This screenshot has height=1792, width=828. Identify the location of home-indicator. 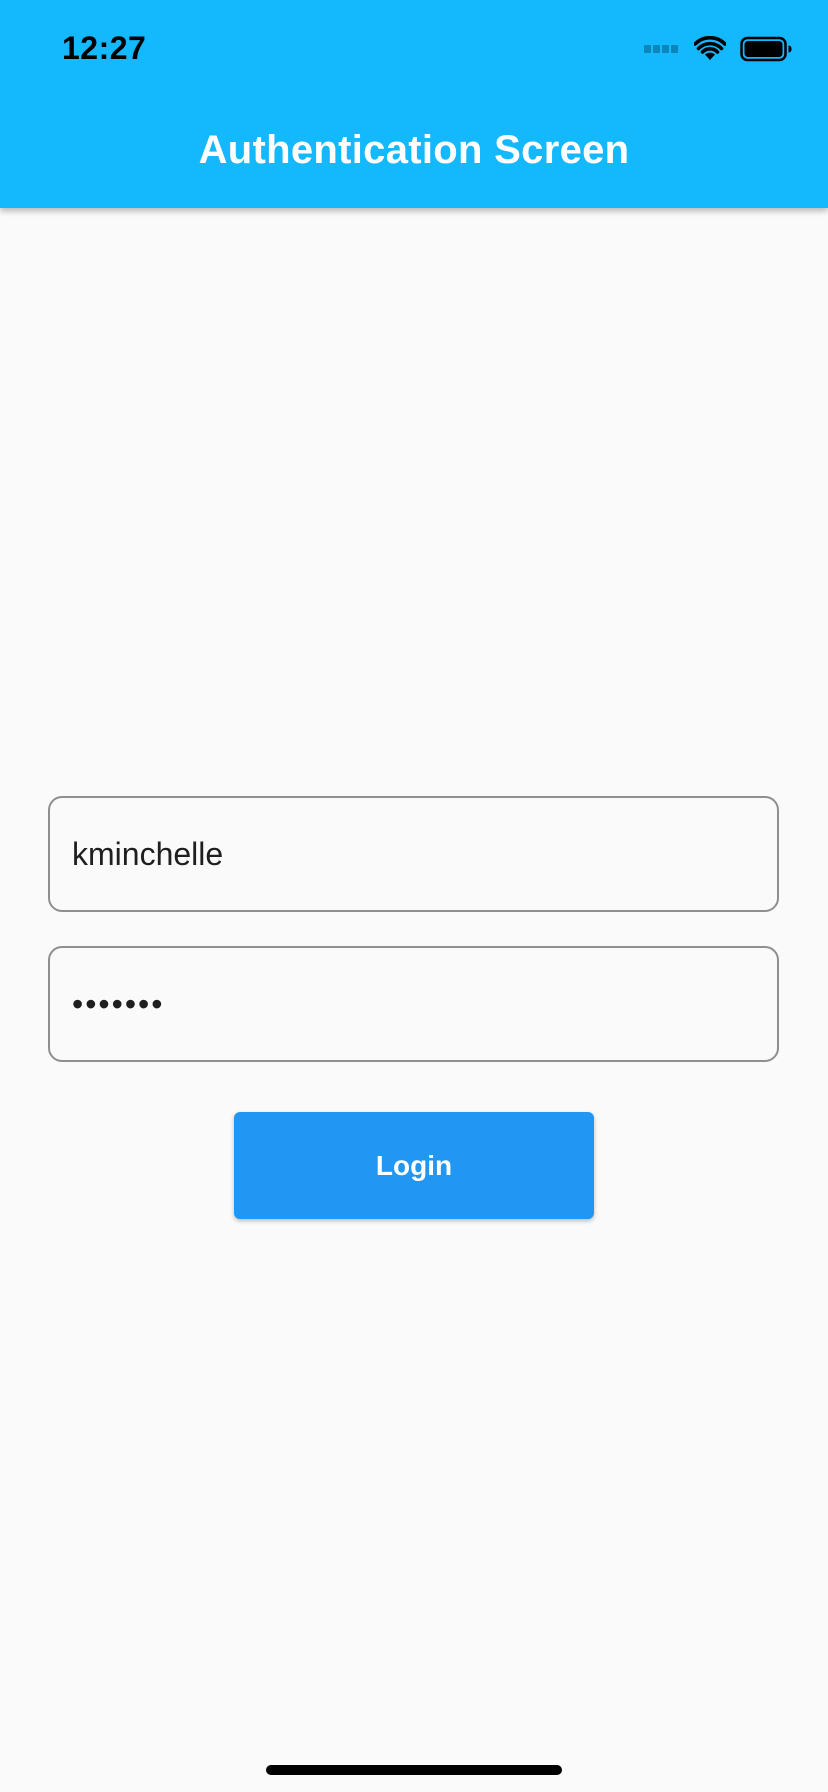
(414, 1770).